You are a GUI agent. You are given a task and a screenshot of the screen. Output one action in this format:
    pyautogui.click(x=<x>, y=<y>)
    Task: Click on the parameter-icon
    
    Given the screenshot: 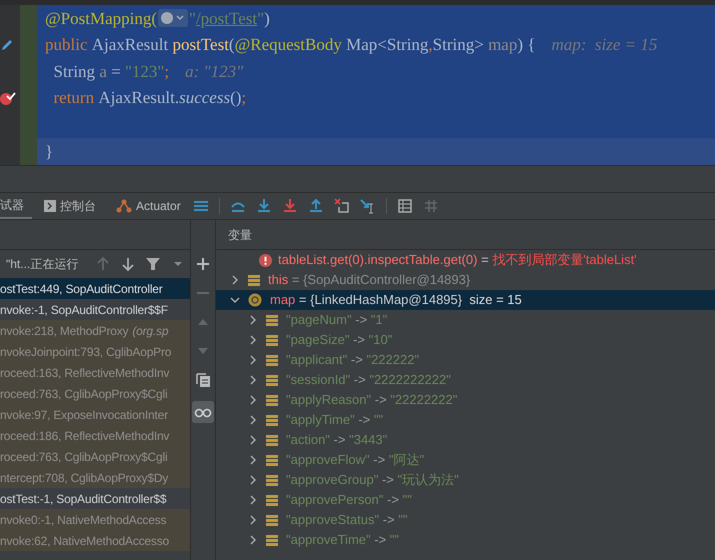 What is the action you would take?
    pyautogui.click(x=255, y=300)
    